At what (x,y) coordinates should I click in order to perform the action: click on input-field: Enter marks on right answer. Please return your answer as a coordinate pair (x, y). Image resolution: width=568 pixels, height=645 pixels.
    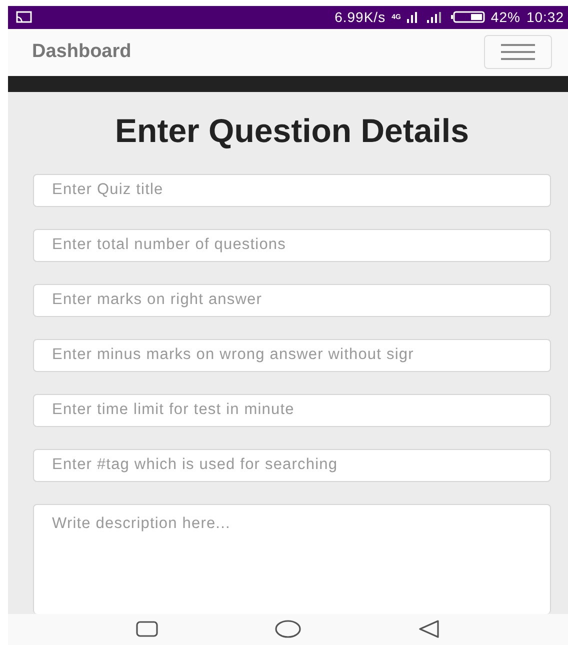
    Looking at the image, I should click on (292, 300).